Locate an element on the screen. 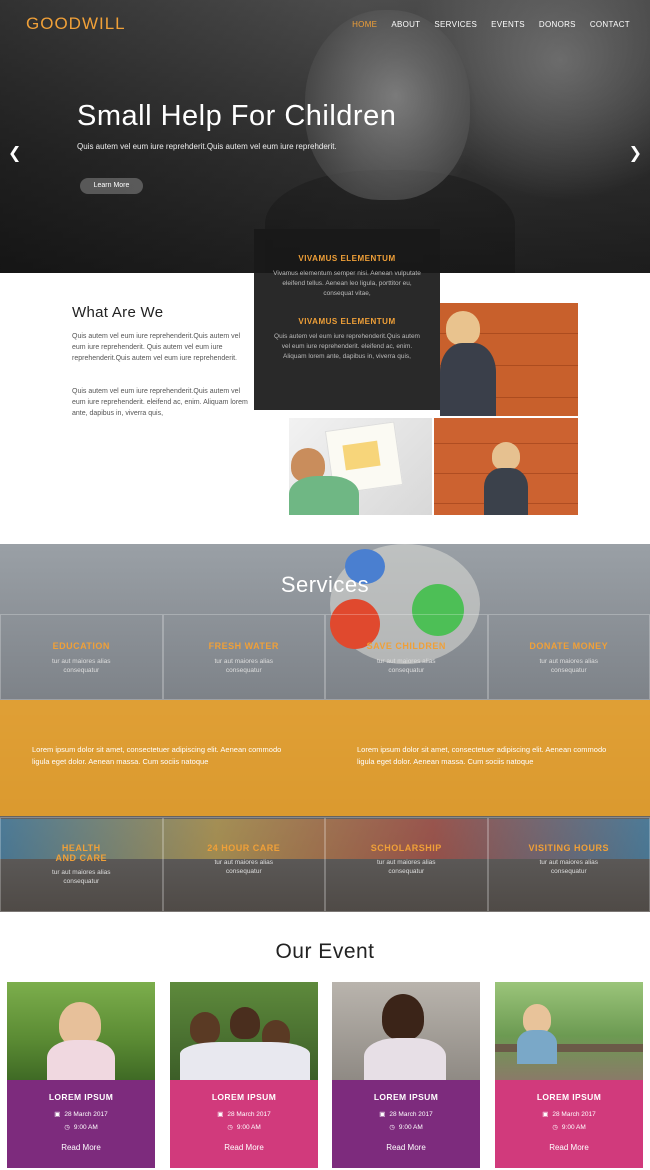 Image resolution: width=650 pixels, height=1170 pixels. nav-services: SERVICES is located at coordinates (455, 24).